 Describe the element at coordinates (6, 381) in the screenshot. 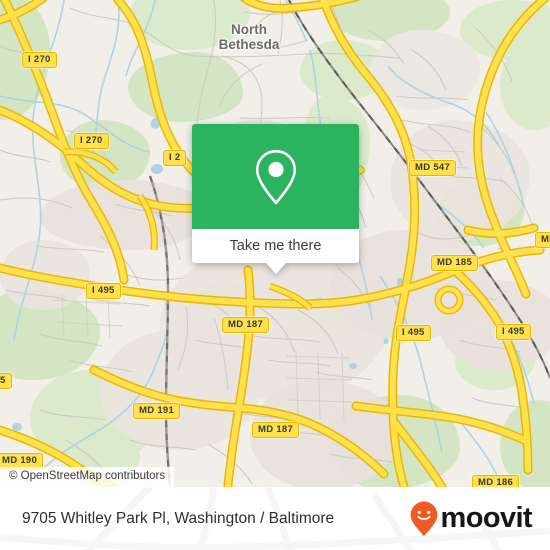

I see `road-shield: 5` at that location.